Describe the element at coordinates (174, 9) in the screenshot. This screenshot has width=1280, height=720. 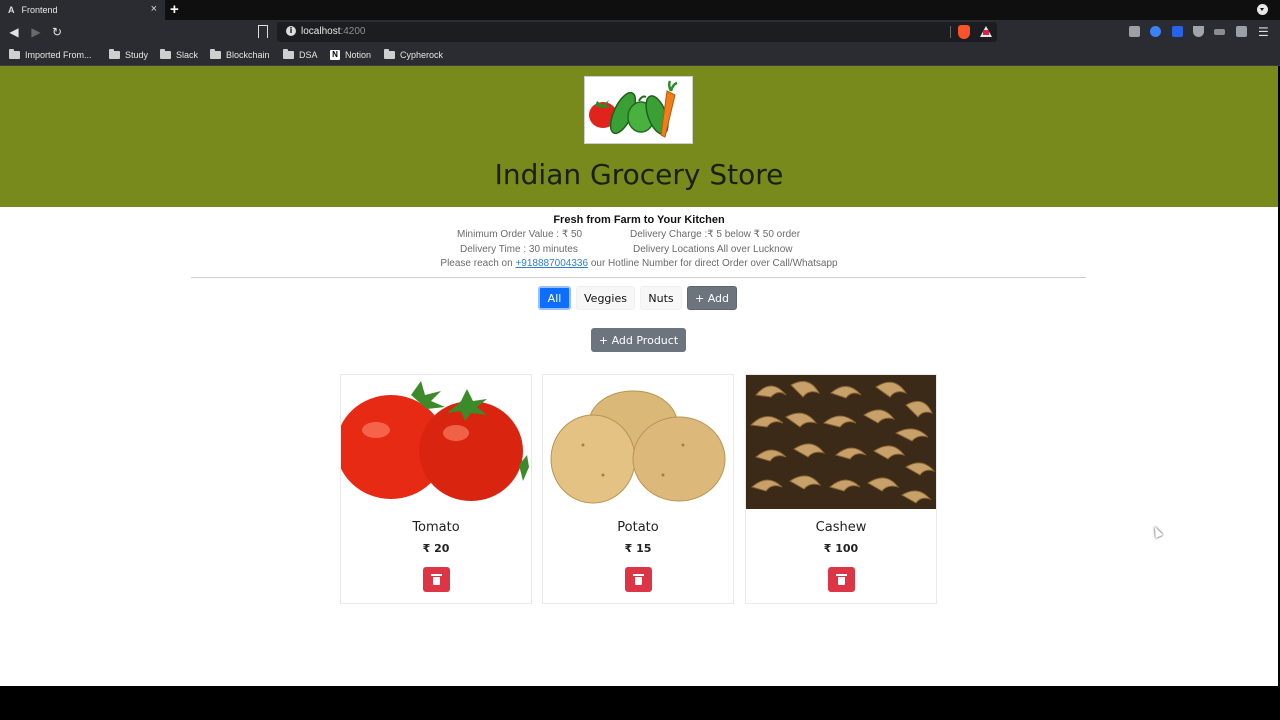
I see `new-tab-button: +` at that location.